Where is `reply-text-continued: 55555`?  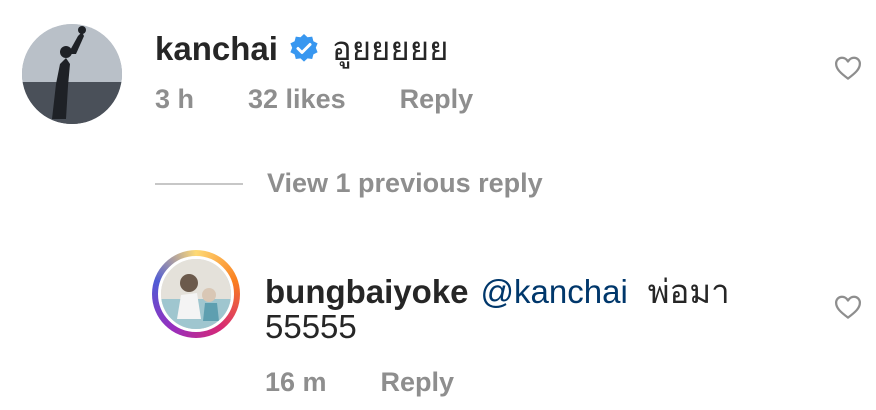 reply-text-continued: 55555 is located at coordinates (311, 326).